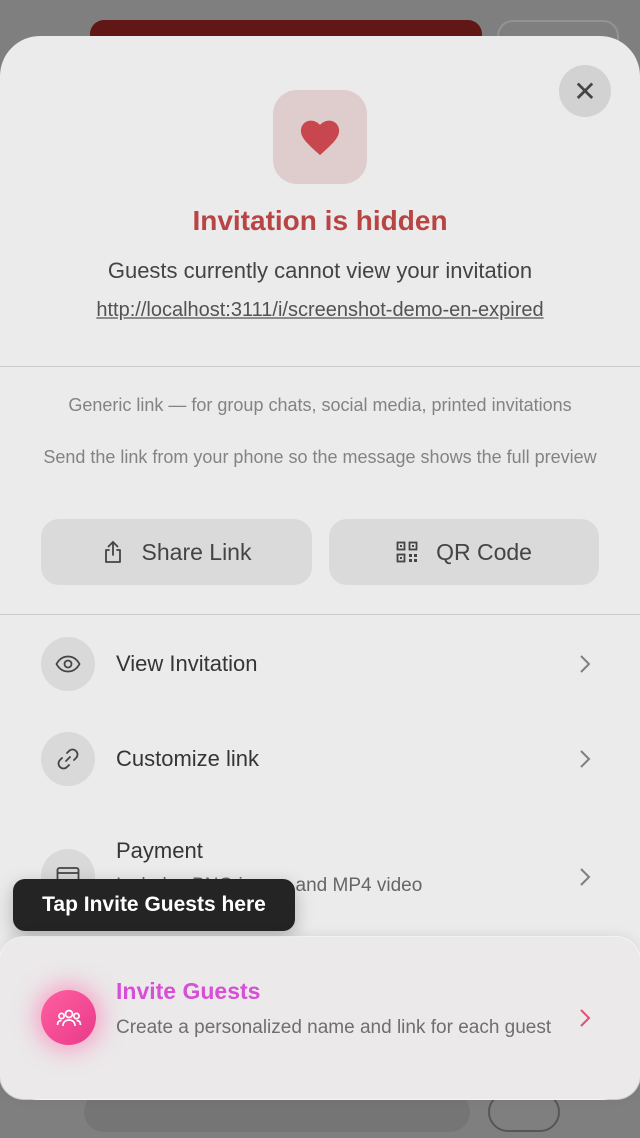  I want to click on share-icon, so click(112, 552).